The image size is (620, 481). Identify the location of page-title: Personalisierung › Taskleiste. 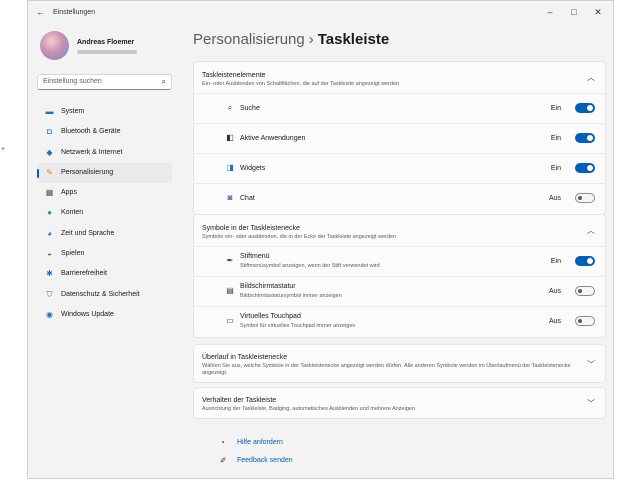
(291, 39).